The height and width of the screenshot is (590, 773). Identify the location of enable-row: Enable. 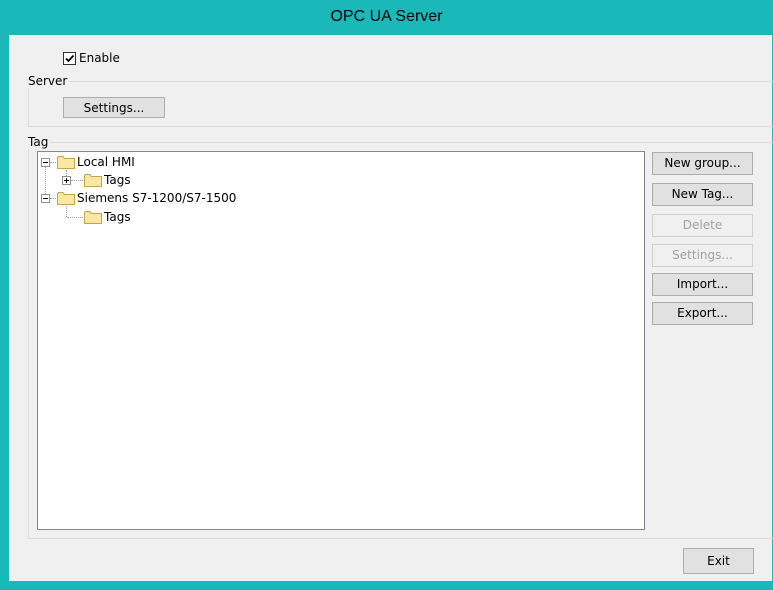
(91, 58).